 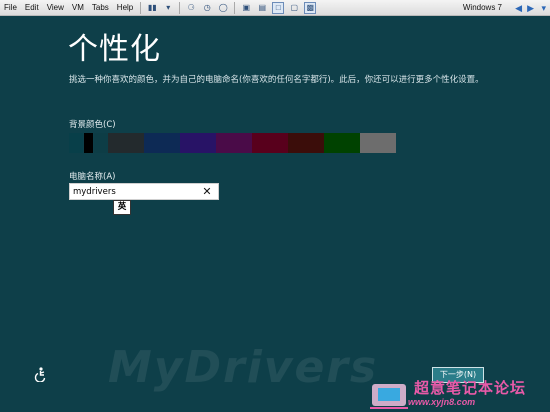 What do you see at coordinates (78, 8) in the screenshot?
I see `menu-vm: VM` at bounding box center [78, 8].